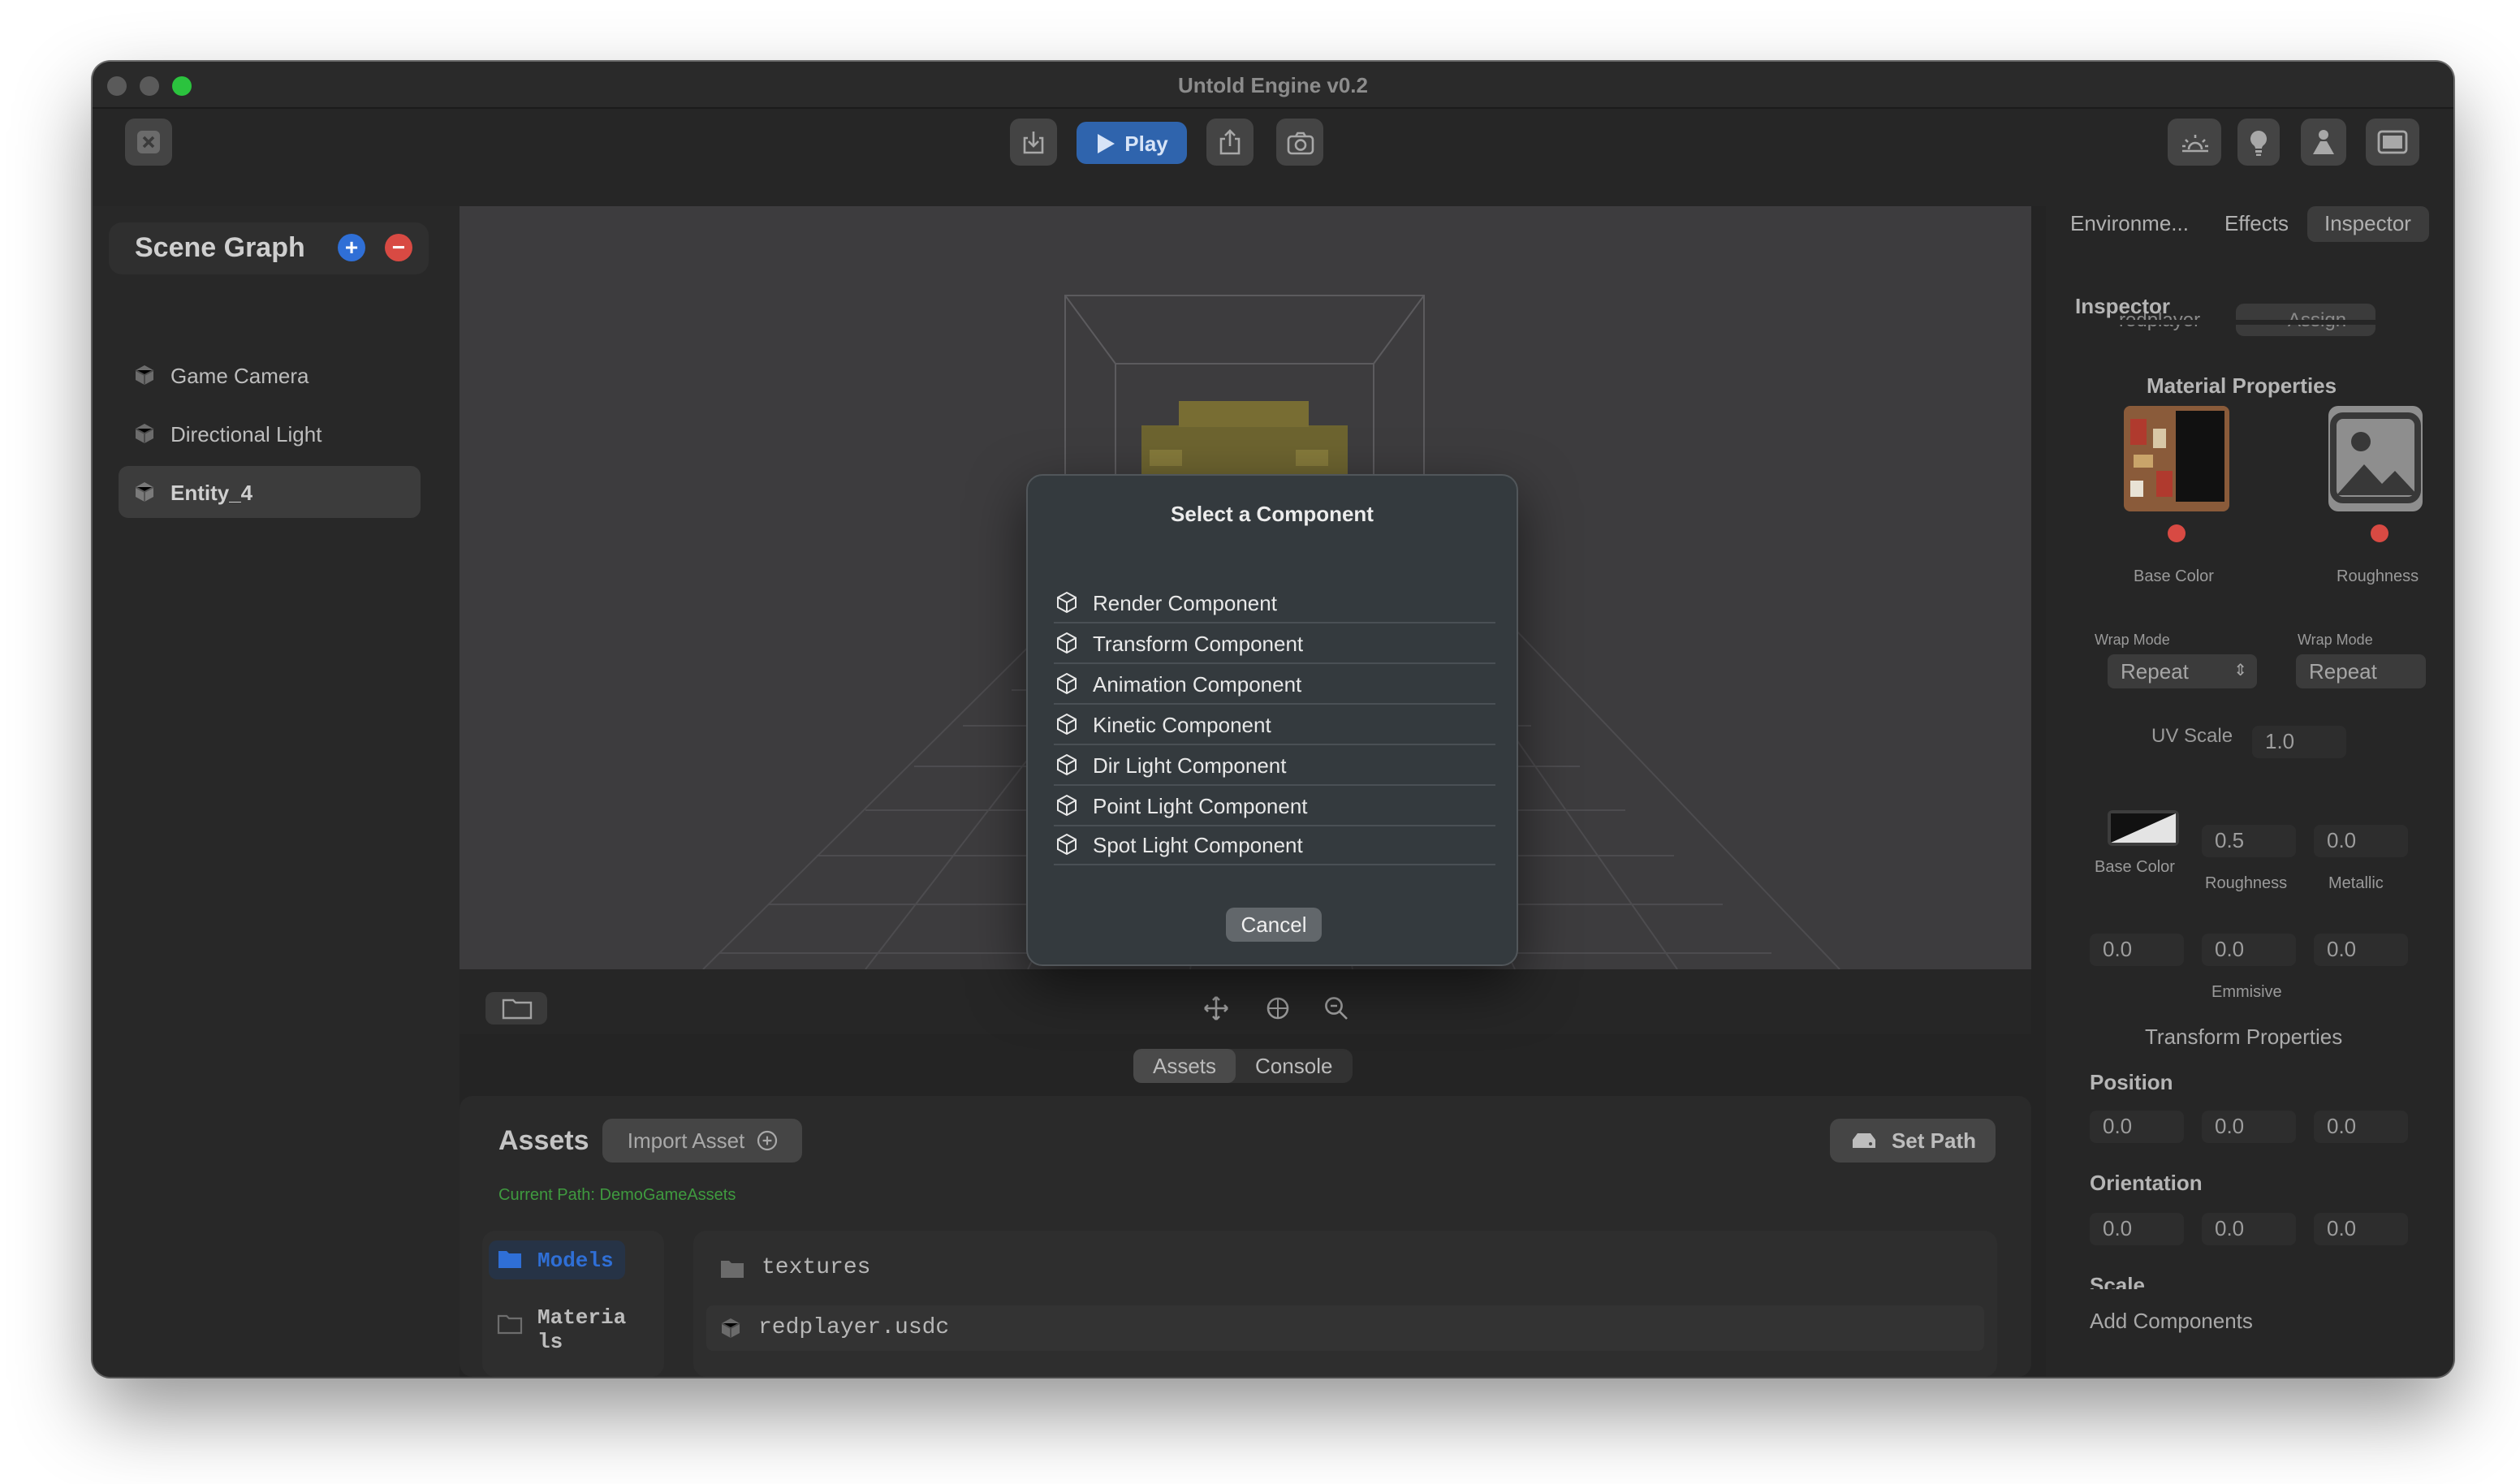  I want to click on emissive-b-field: 0.0, so click(2361, 950).